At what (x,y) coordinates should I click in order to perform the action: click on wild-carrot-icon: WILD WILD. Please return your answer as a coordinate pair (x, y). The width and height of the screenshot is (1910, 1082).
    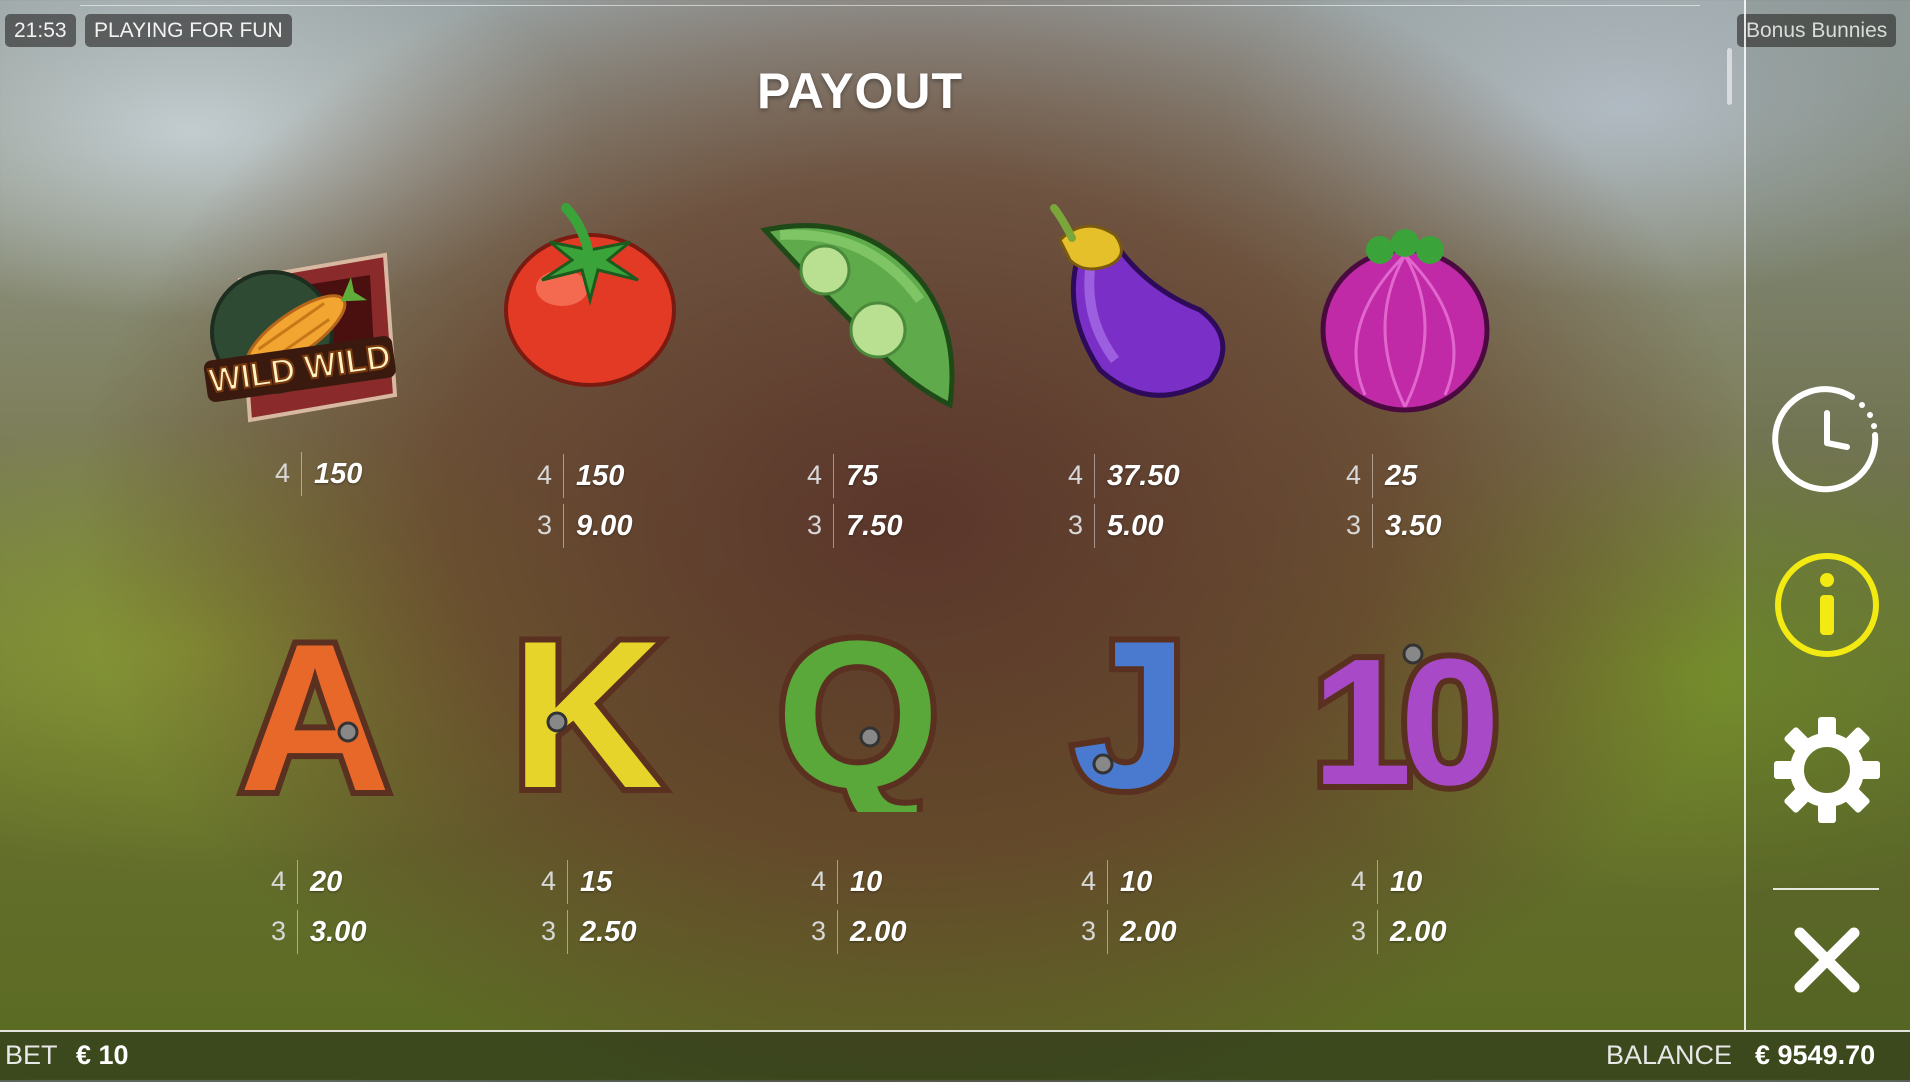
    Looking at the image, I should click on (300, 330).